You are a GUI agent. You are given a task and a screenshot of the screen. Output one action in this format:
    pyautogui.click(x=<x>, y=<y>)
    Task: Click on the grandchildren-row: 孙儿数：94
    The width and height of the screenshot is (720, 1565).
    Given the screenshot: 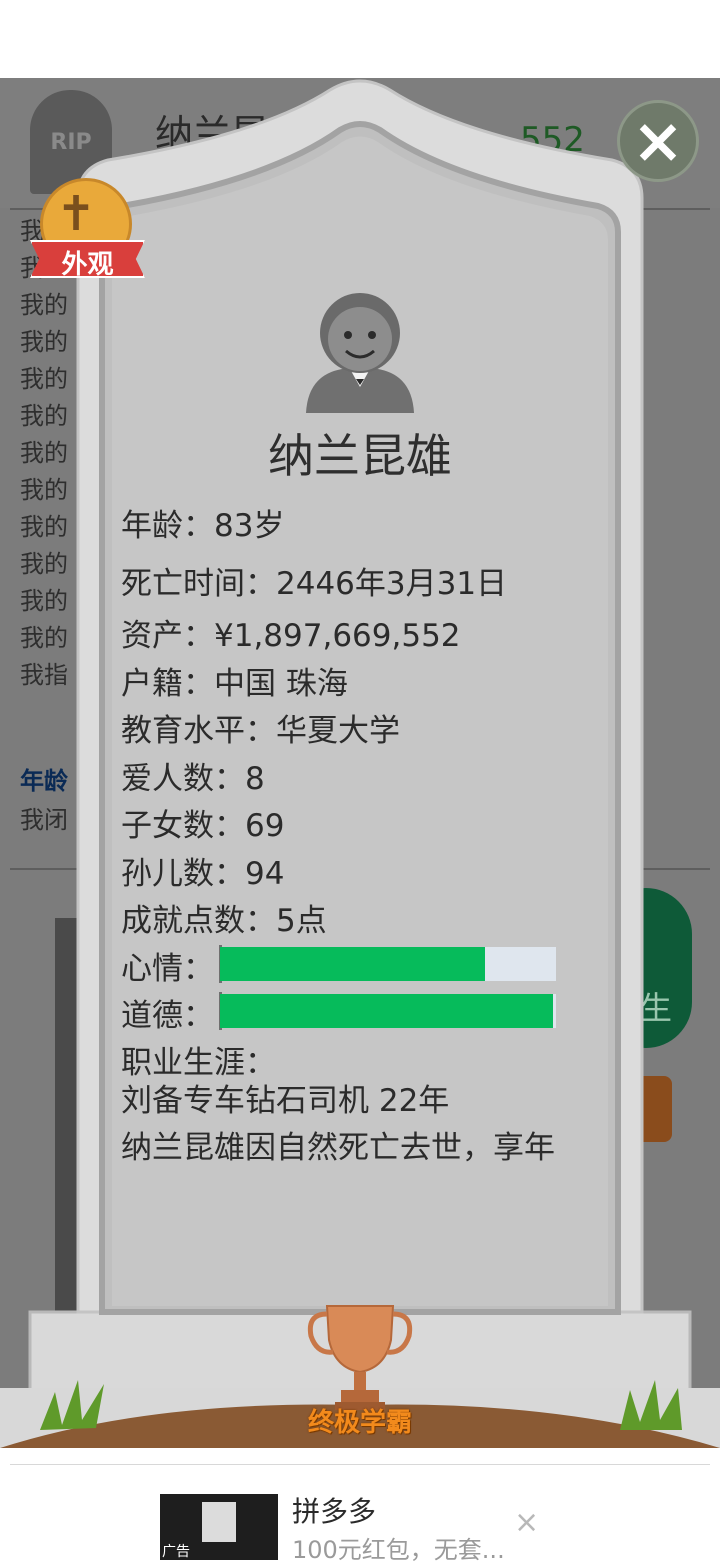 What is the action you would take?
    pyautogui.click(x=202, y=870)
    